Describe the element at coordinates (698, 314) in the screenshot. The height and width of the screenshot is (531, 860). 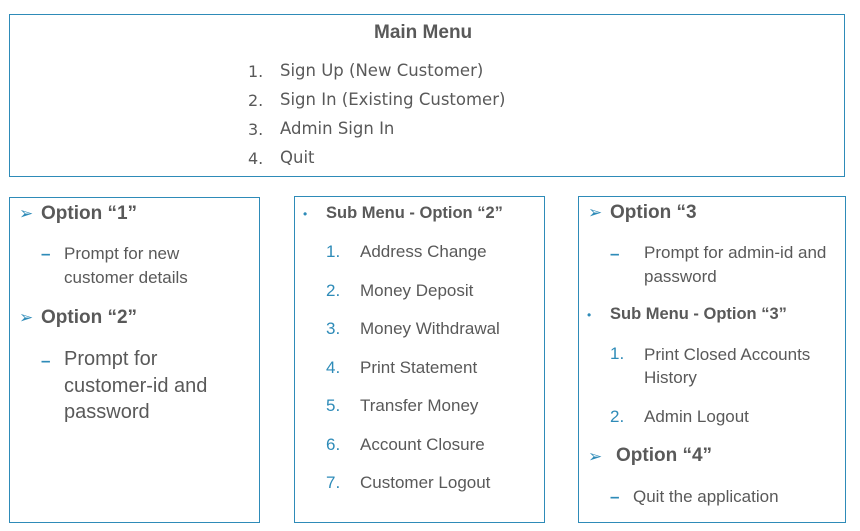
I see `submenu-option-3-heading: Sub Menu - Option “3”` at that location.